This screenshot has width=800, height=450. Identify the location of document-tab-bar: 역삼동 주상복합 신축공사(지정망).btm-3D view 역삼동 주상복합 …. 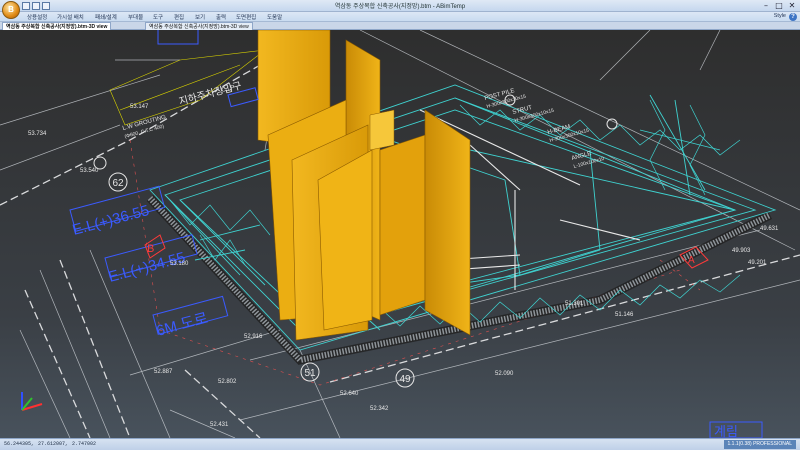
(400, 26).